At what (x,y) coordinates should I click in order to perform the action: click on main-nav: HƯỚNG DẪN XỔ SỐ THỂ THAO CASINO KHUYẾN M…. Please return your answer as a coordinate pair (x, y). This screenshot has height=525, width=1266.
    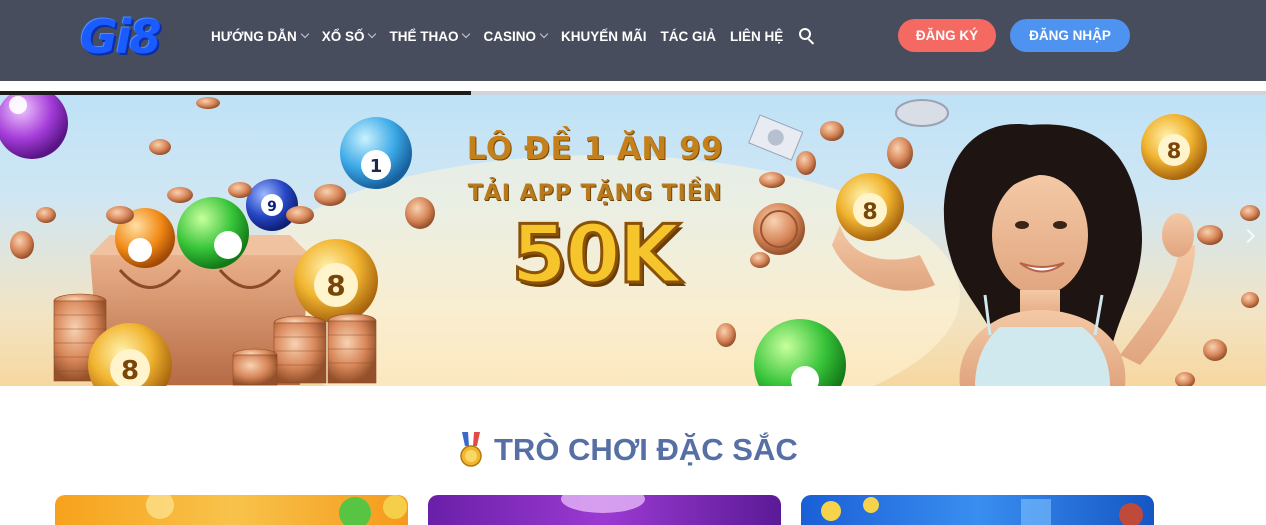
    Looking at the image, I should click on (513, 36).